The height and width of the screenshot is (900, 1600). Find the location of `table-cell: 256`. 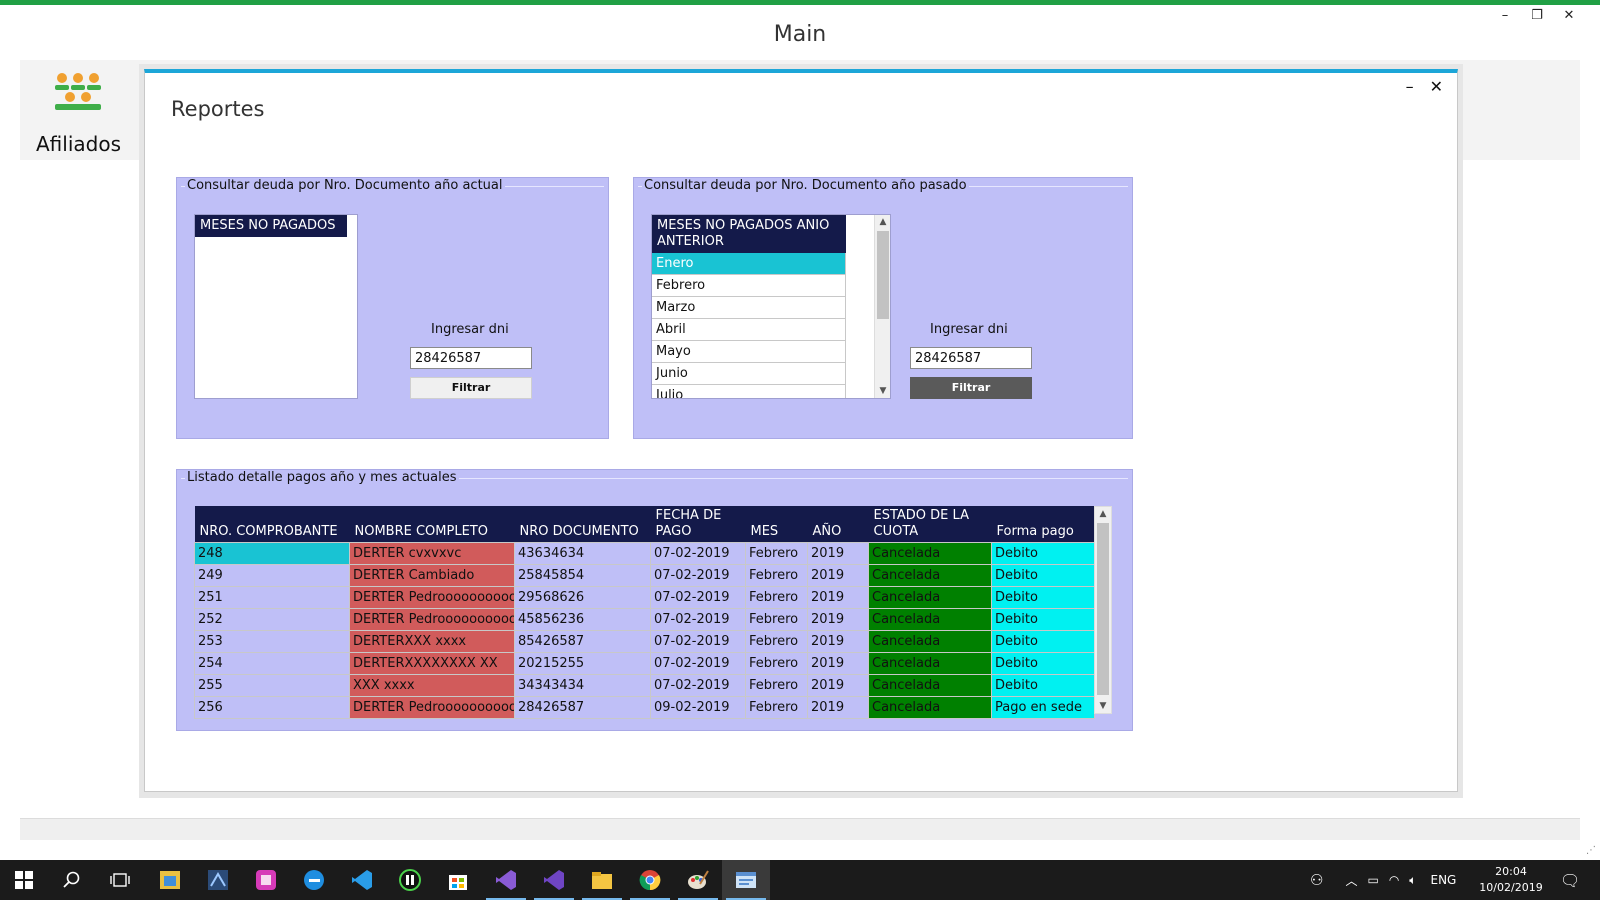

table-cell: 256 is located at coordinates (272, 707).